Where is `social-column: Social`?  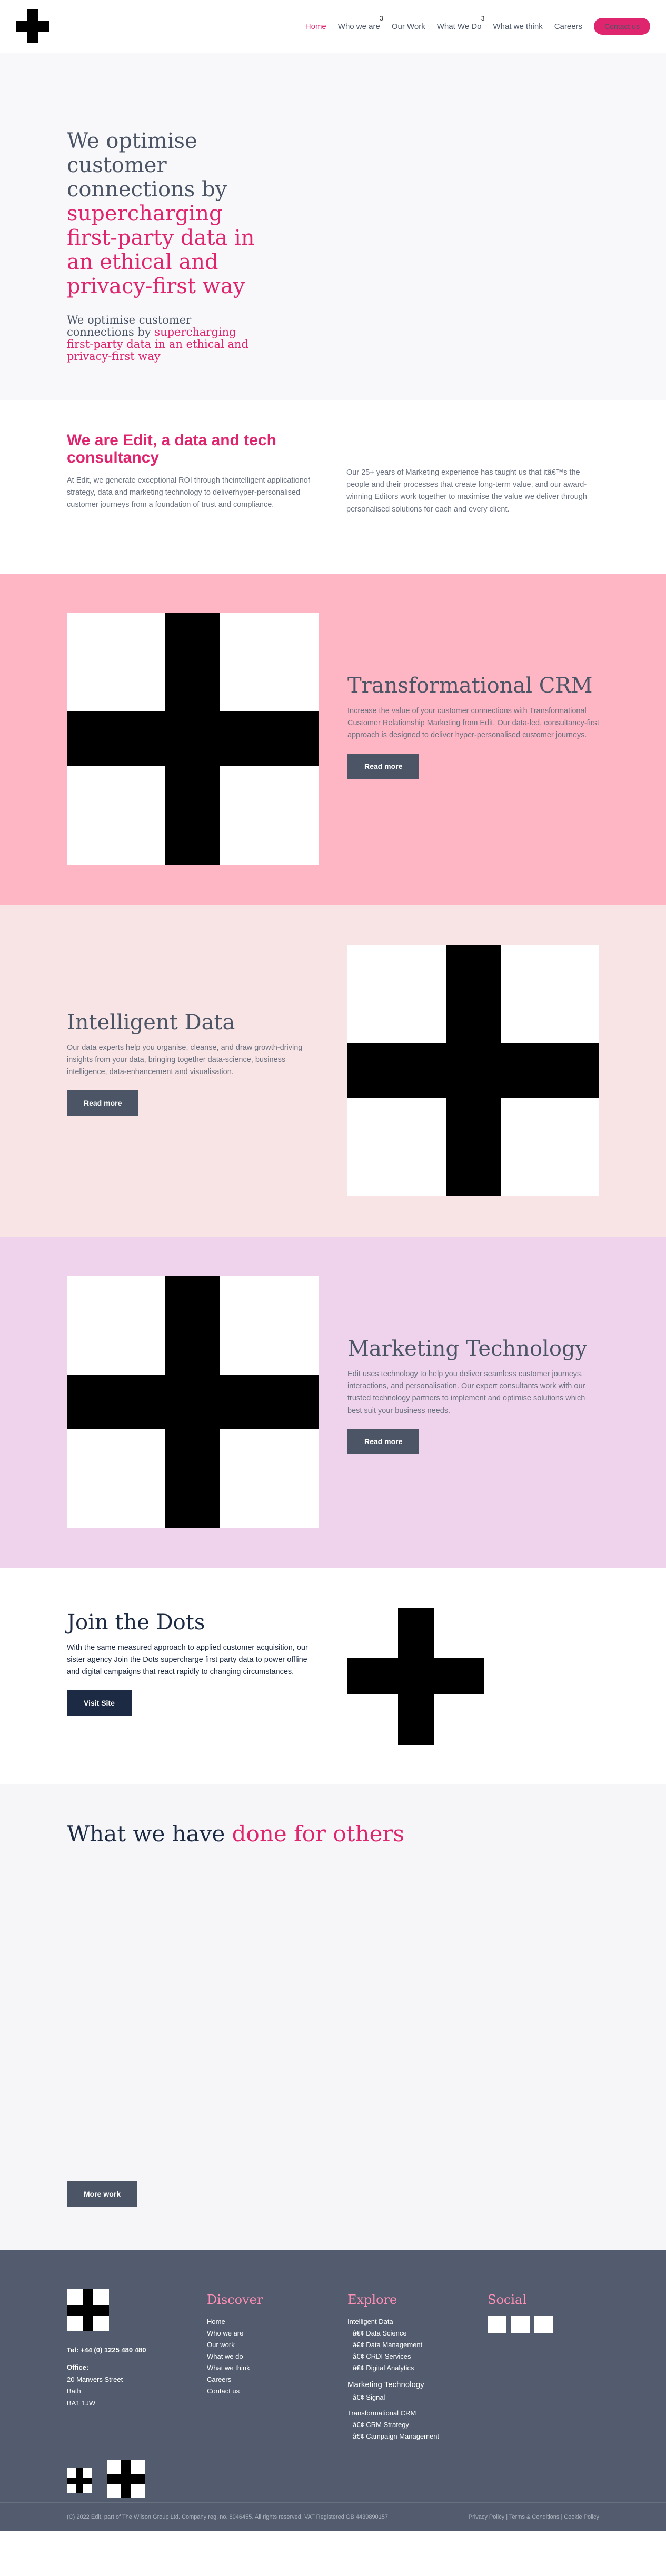 social-column: Social is located at coordinates (520, 2311).